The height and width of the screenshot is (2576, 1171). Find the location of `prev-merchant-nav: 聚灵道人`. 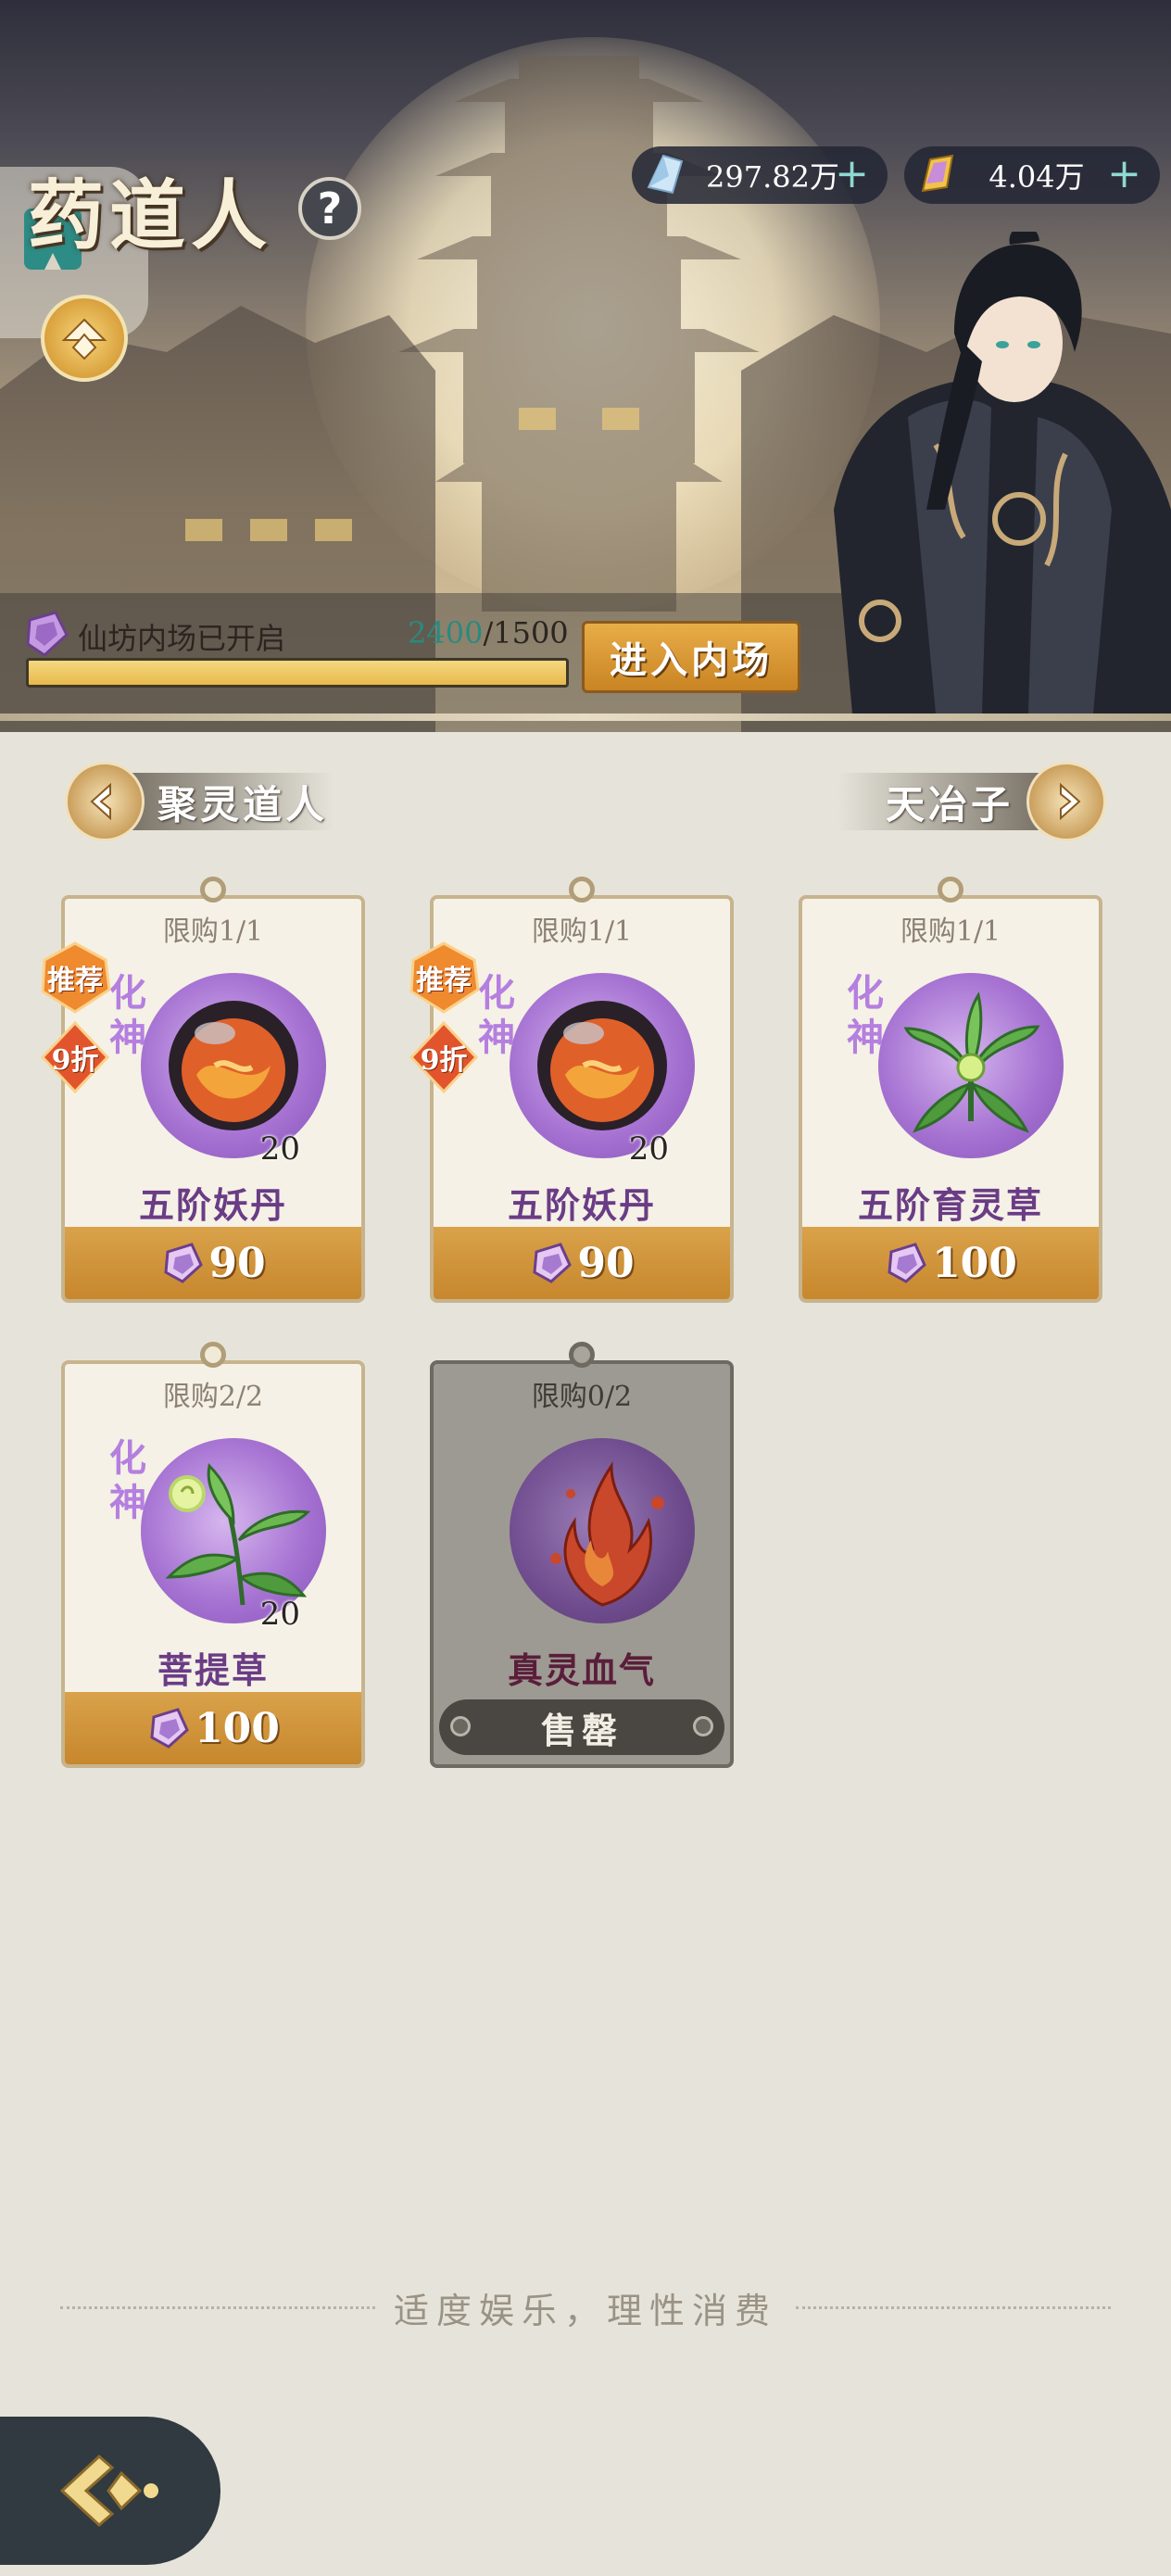

prev-merchant-nav: 聚灵道人 is located at coordinates (213, 802).